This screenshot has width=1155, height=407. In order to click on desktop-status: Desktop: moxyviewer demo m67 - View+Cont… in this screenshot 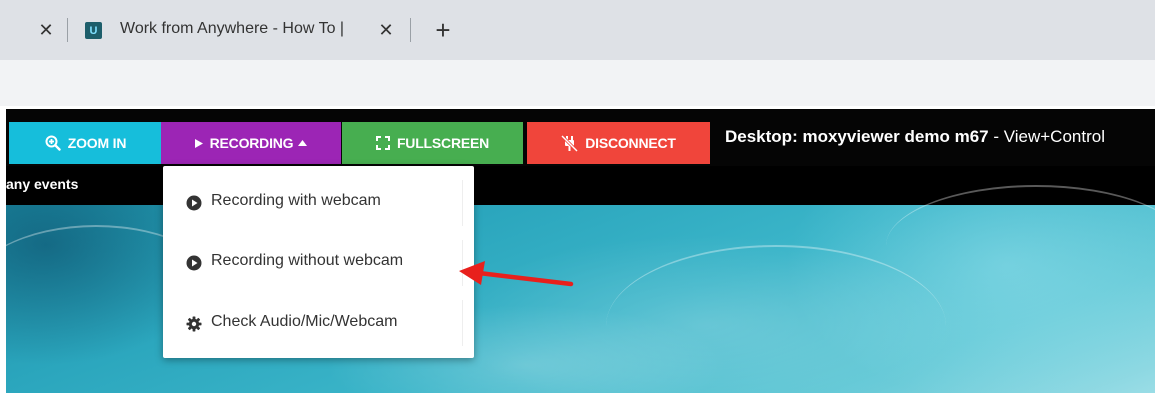, I will do `click(915, 139)`.